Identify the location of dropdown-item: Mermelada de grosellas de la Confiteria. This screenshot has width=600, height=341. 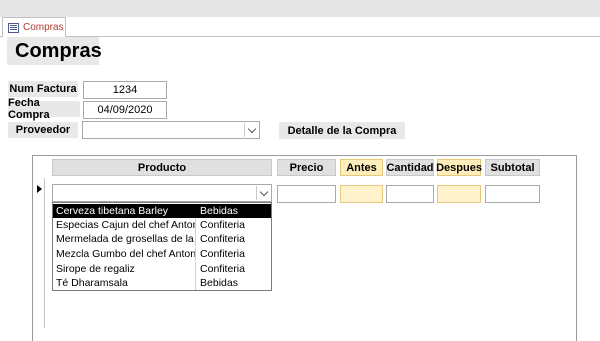
(162, 239).